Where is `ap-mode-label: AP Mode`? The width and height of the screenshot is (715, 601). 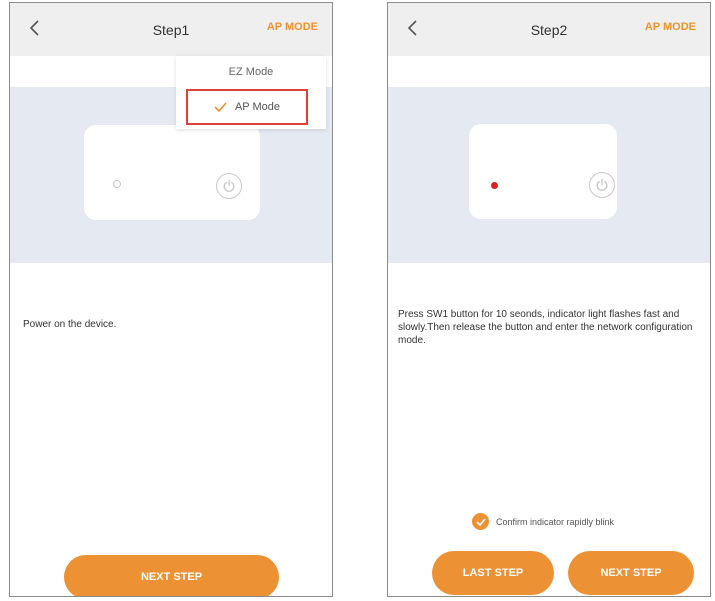
ap-mode-label: AP Mode is located at coordinates (257, 107).